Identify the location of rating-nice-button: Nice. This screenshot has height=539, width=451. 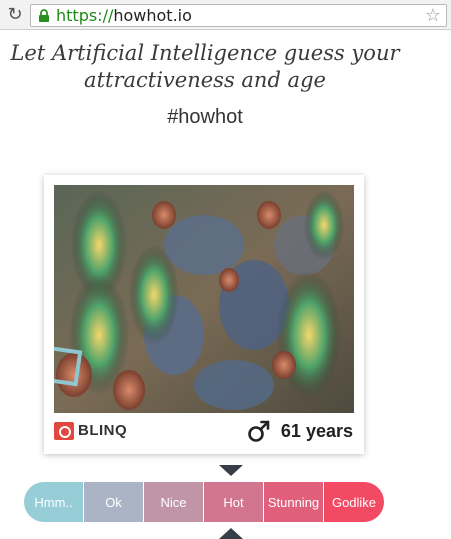
(174, 502).